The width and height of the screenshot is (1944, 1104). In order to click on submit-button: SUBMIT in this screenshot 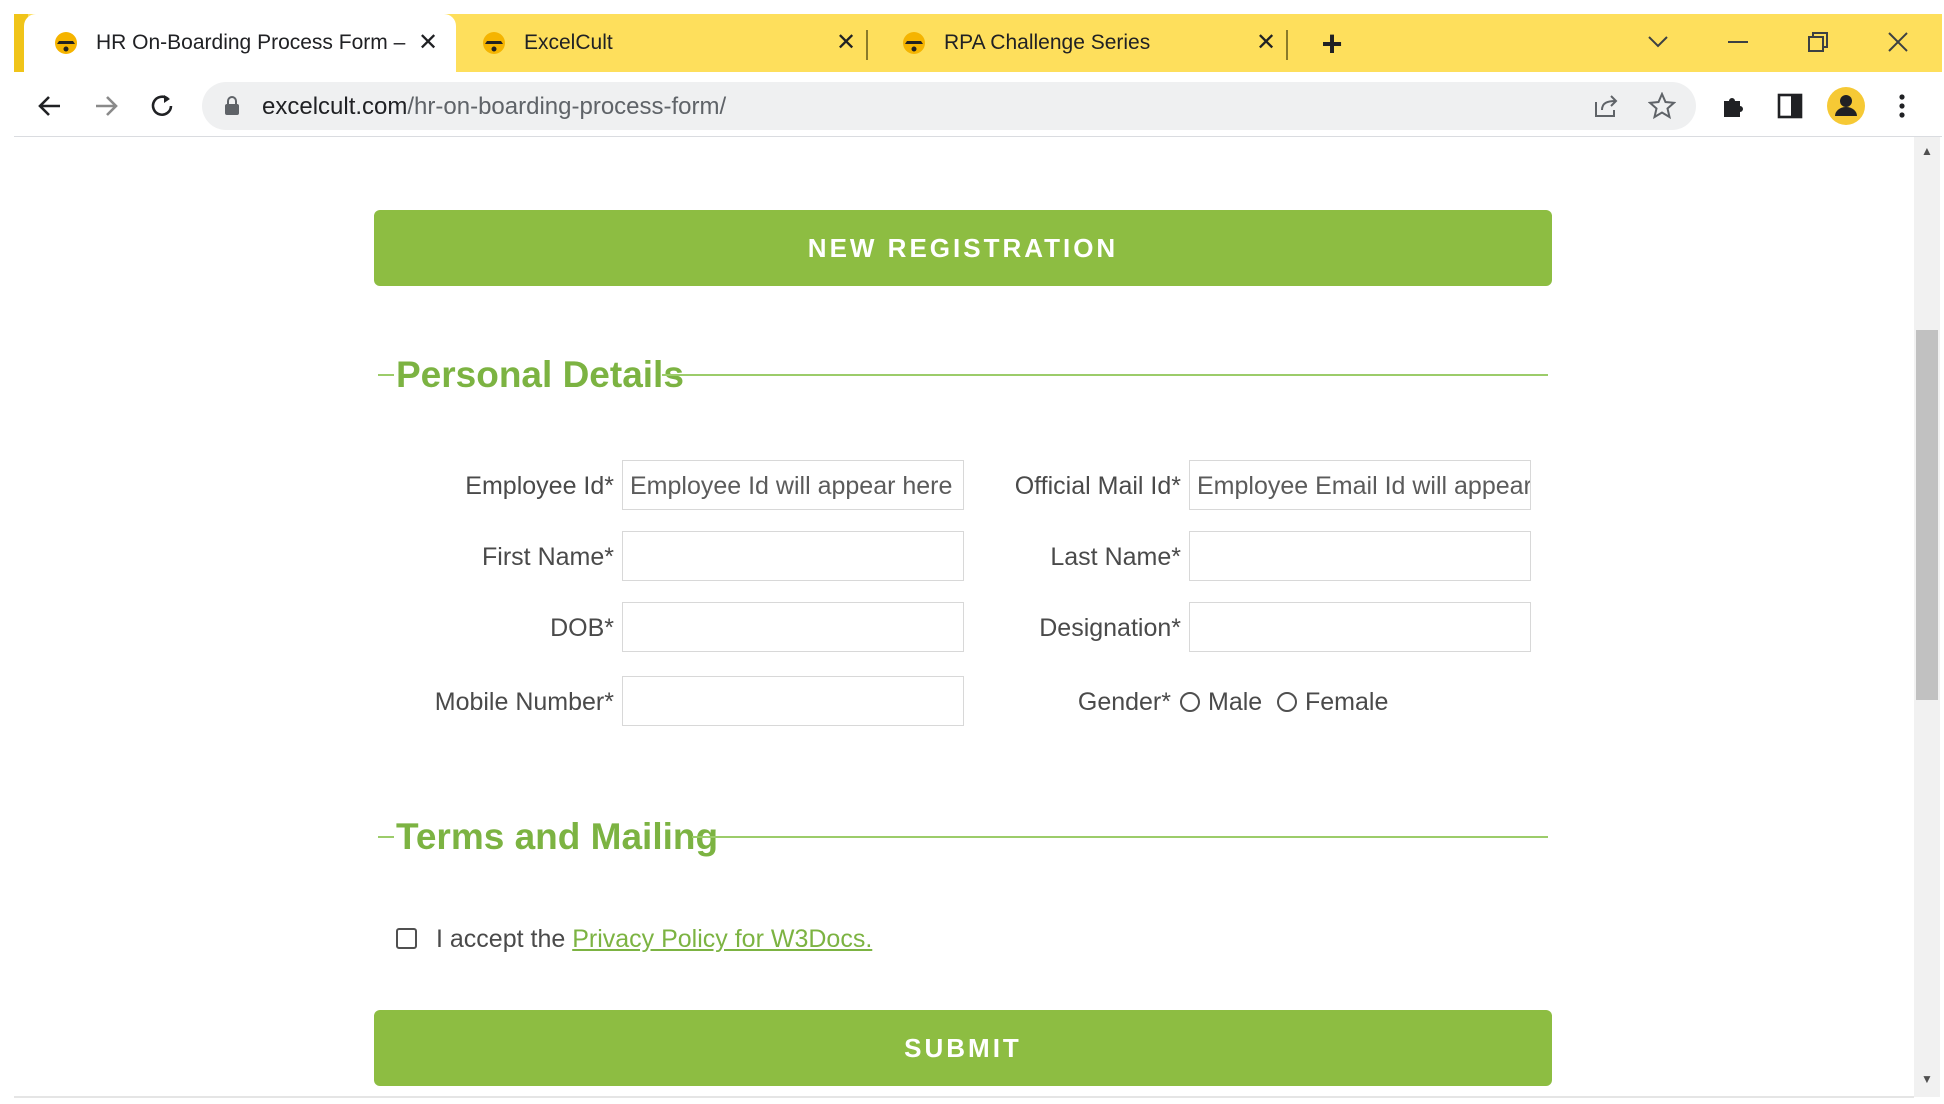, I will do `click(963, 1048)`.